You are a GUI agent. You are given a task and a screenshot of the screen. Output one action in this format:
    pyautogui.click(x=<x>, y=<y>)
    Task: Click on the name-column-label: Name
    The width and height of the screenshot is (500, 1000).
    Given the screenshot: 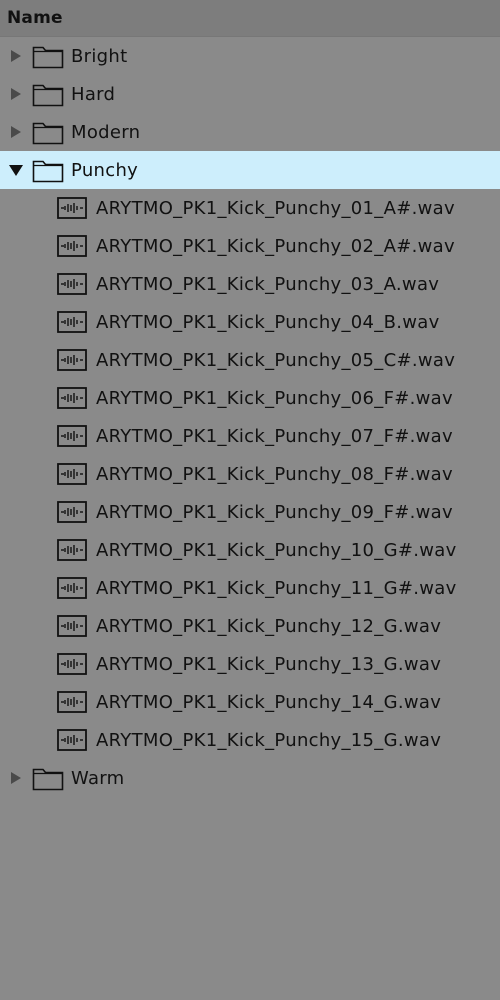 What is the action you would take?
    pyautogui.click(x=35, y=18)
    